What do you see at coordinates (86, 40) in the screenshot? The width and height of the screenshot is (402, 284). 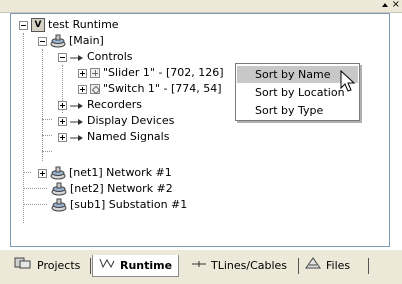 I see `tree-node-label: [Main]` at bounding box center [86, 40].